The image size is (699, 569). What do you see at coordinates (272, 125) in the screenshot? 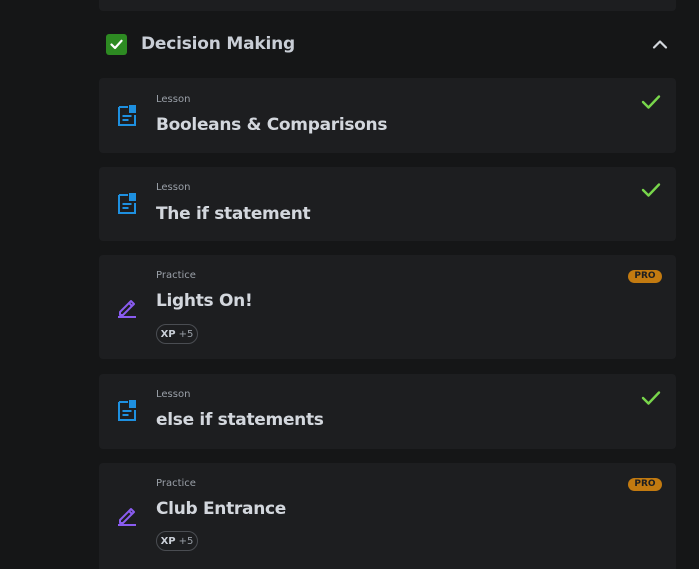
I see `item-title: Booleans & Comparisons` at bounding box center [272, 125].